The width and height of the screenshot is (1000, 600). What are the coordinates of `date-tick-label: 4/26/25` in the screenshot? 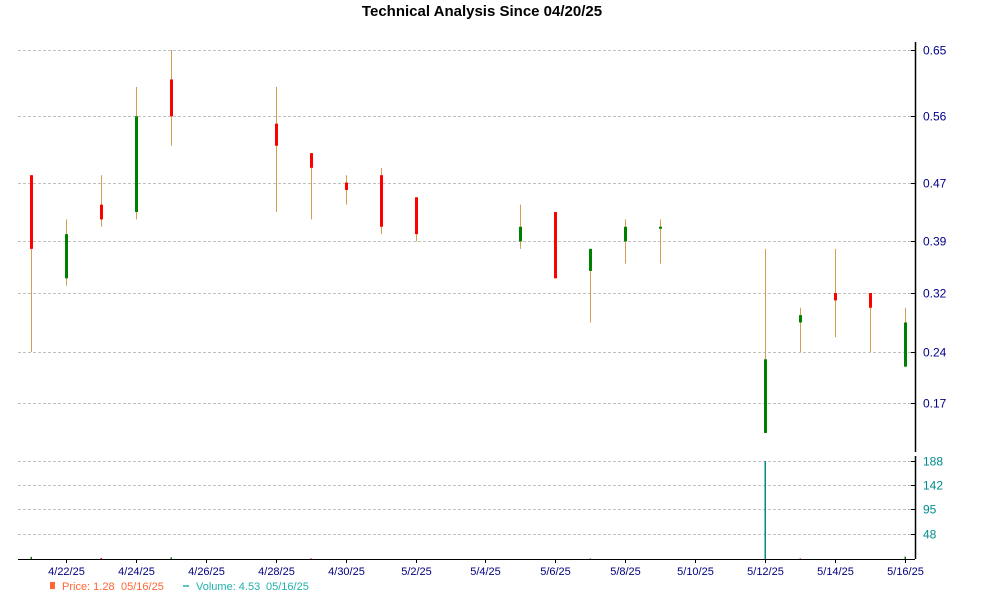 It's located at (206, 572).